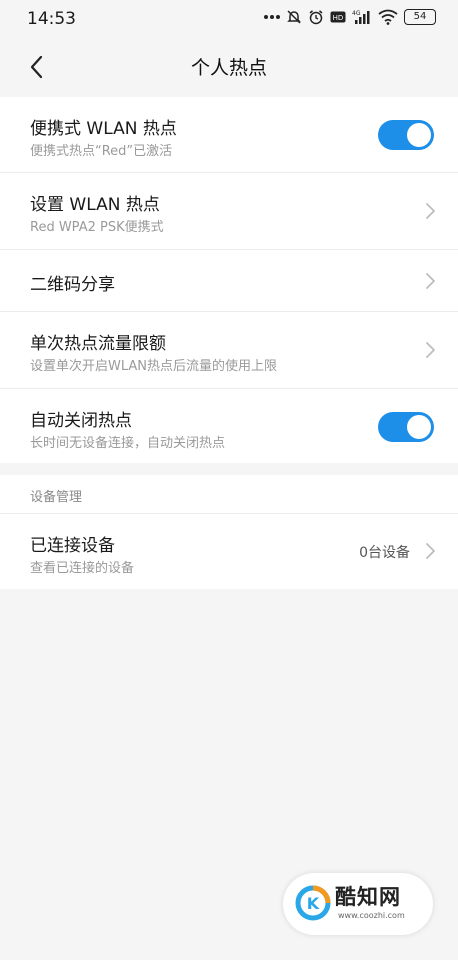 The height and width of the screenshot is (960, 458). What do you see at coordinates (229, 211) in the screenshot?
I see `setup-hotspot-row: 设置 WLAN 热点 Red WPA2 PSK便携式` at bounding box center [229, 211].